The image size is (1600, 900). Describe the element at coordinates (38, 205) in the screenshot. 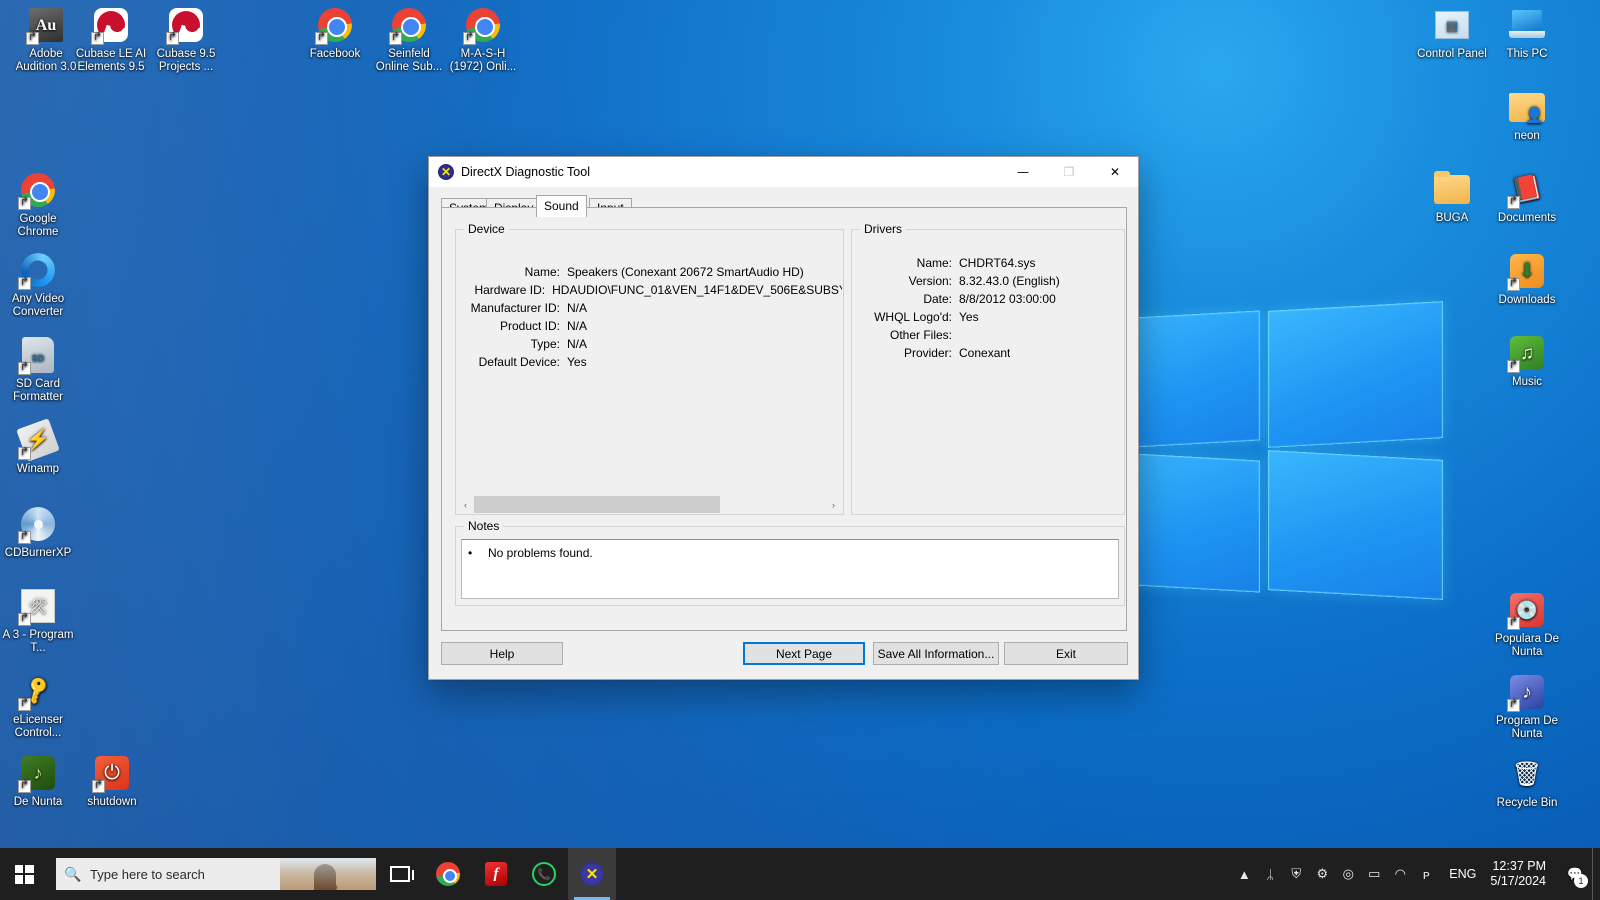

I see `desktop-icon-google-chrome: Google Chrome` at that location.